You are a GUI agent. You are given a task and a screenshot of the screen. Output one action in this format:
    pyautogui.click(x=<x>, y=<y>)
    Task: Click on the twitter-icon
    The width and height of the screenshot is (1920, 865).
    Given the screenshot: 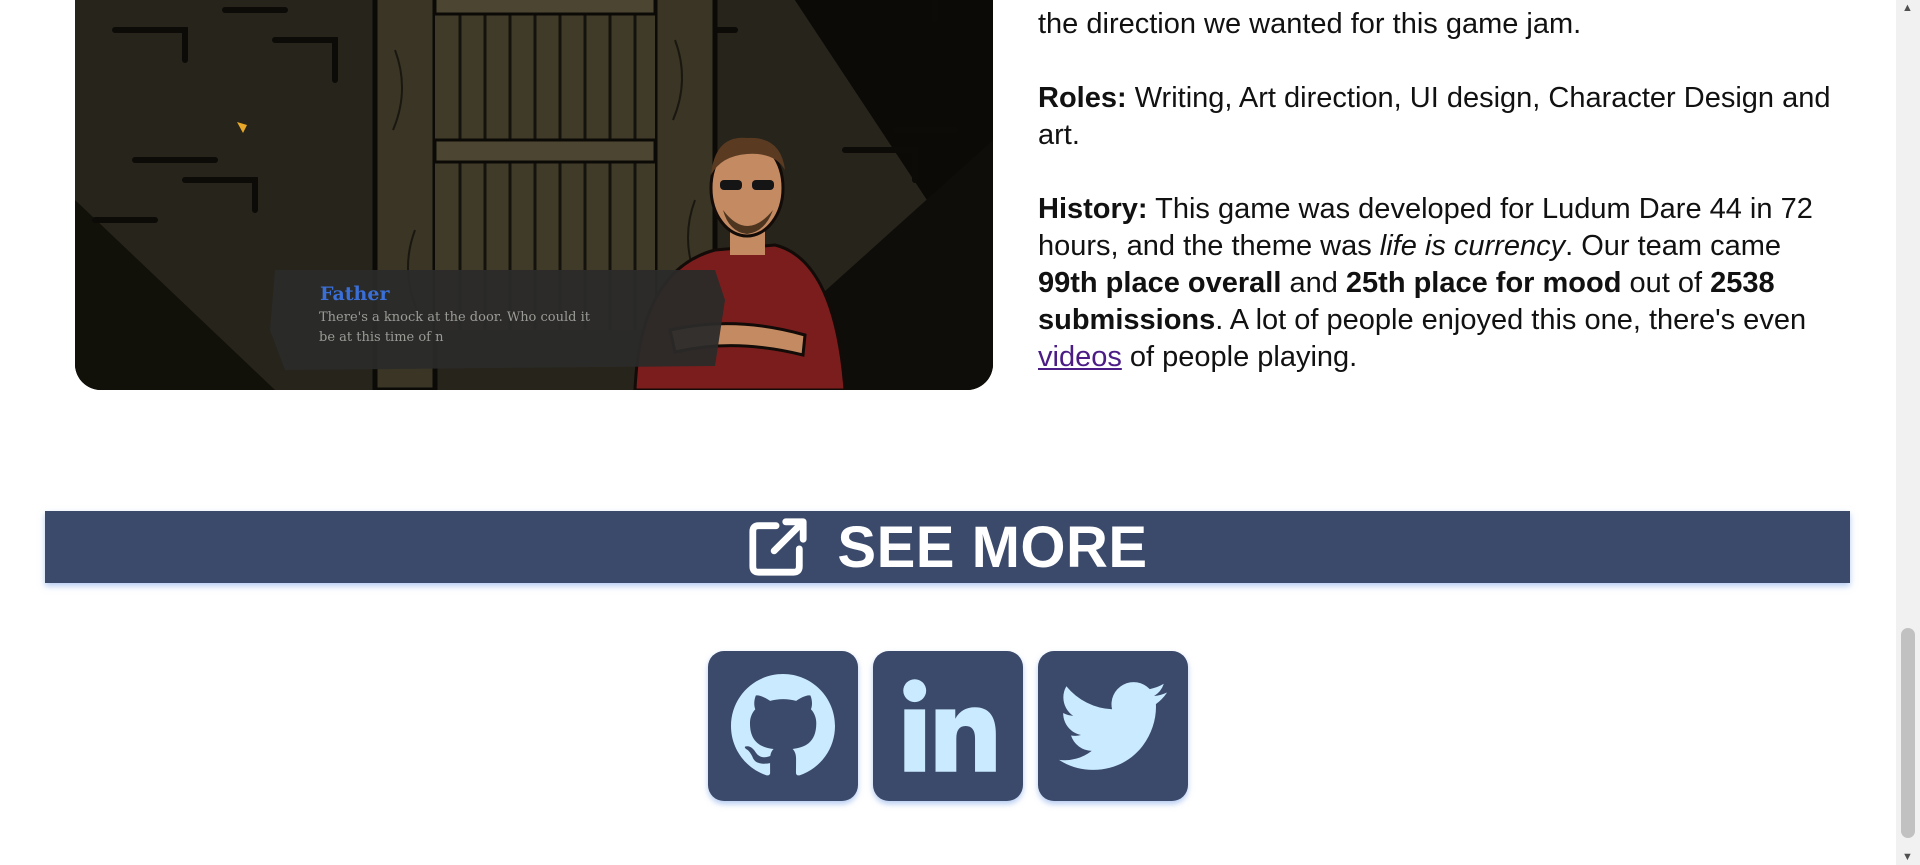 What is the action you would take?
    pyautogui.click(x=1113, y=726)
    